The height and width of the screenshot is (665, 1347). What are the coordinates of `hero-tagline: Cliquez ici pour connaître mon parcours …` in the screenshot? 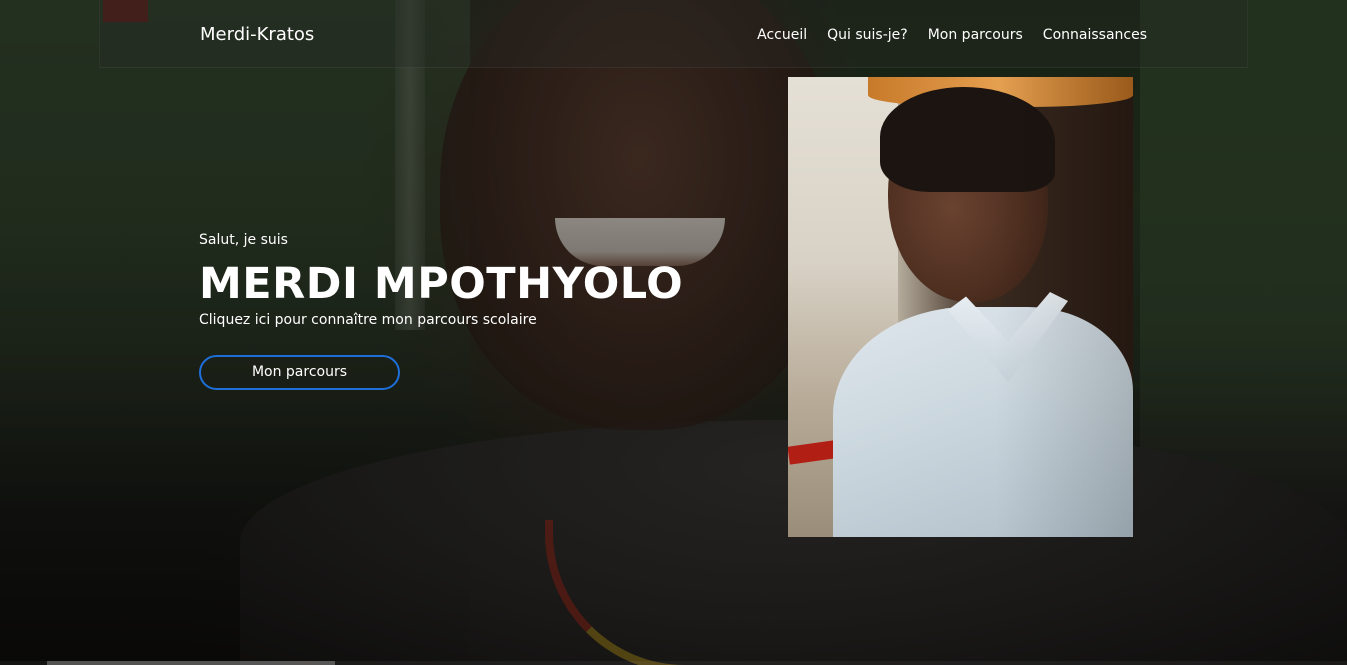 It's located at (368, 320).